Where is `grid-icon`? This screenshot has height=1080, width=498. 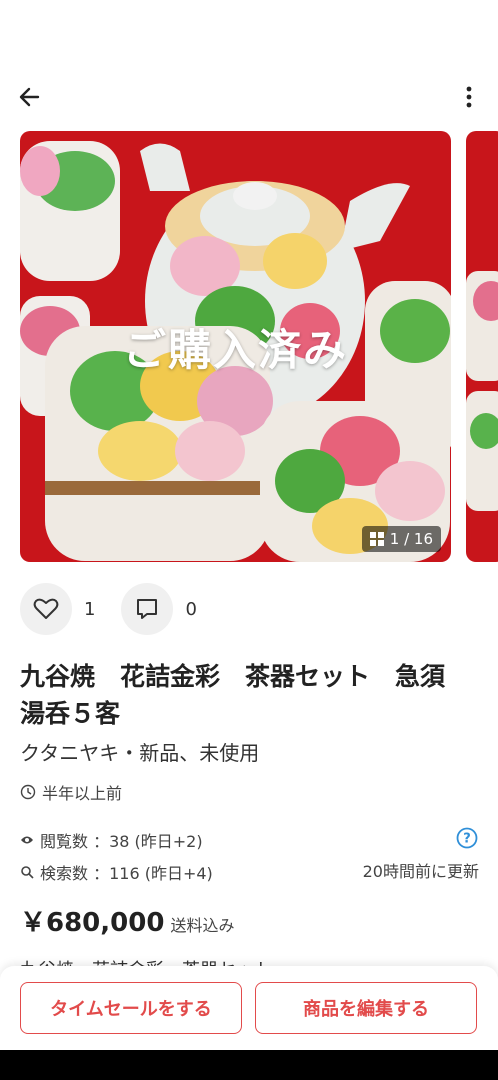
grid-icon is located at coordinates (376, 539).